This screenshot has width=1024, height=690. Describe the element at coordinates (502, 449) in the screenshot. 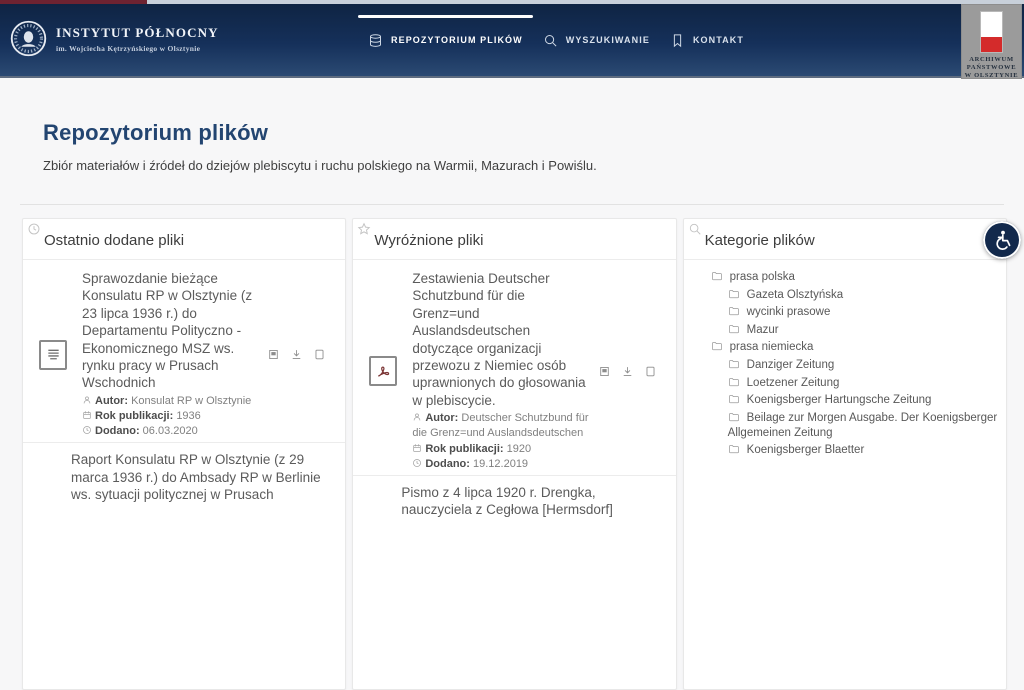

I see `meta-year: Rok publikacji: 1920` at that location.